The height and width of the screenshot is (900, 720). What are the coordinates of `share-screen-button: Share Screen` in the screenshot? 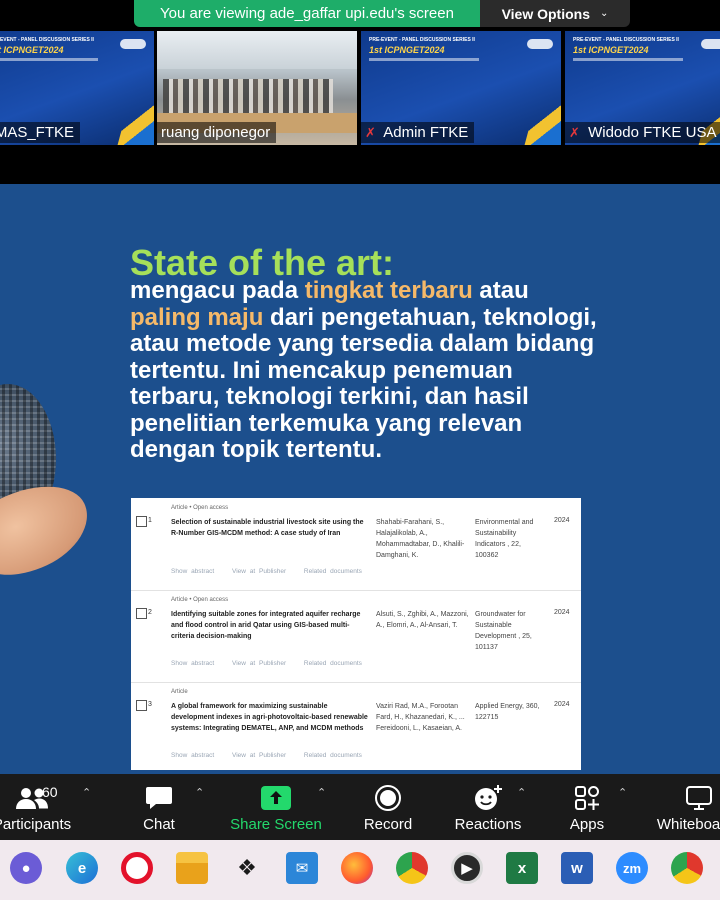 It's located at (276, 807).